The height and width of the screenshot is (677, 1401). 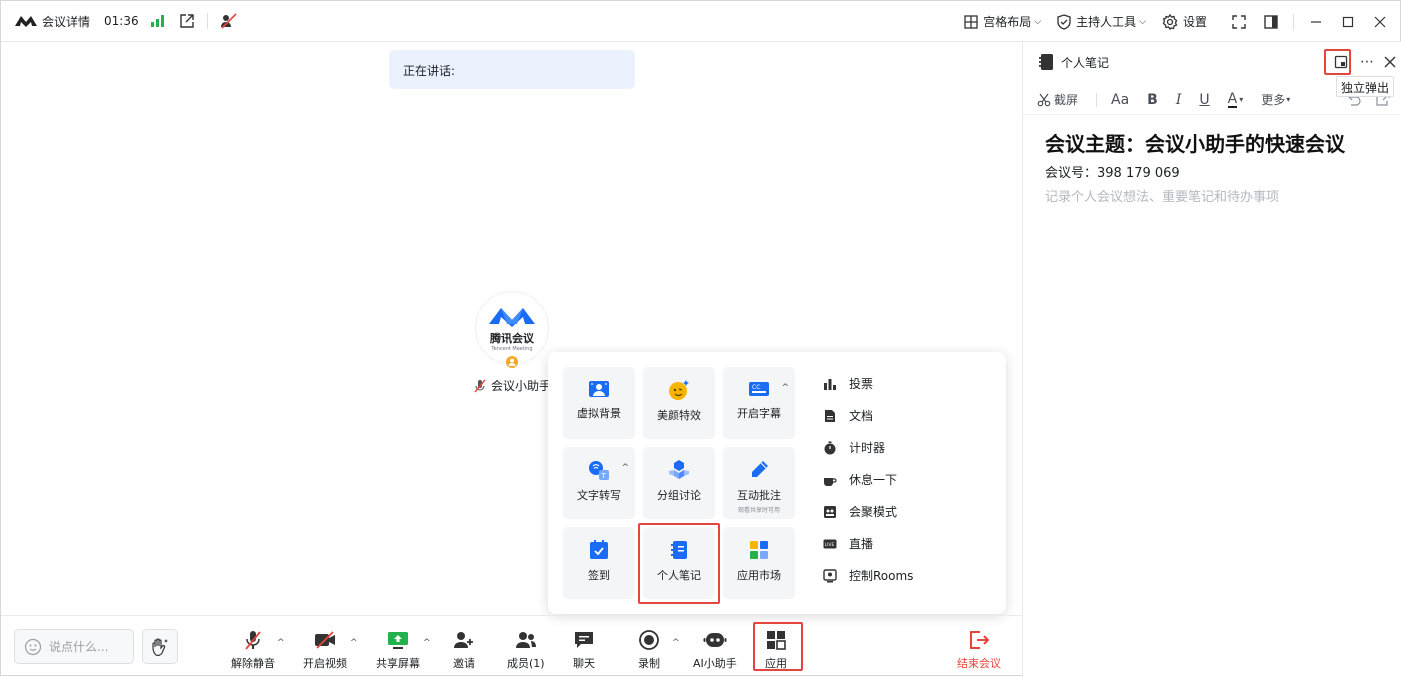 What do you see at coordinates (679, 495) in the screenshot?
I see `tile-label: 分组讨论` at bounding box center [679, 495].